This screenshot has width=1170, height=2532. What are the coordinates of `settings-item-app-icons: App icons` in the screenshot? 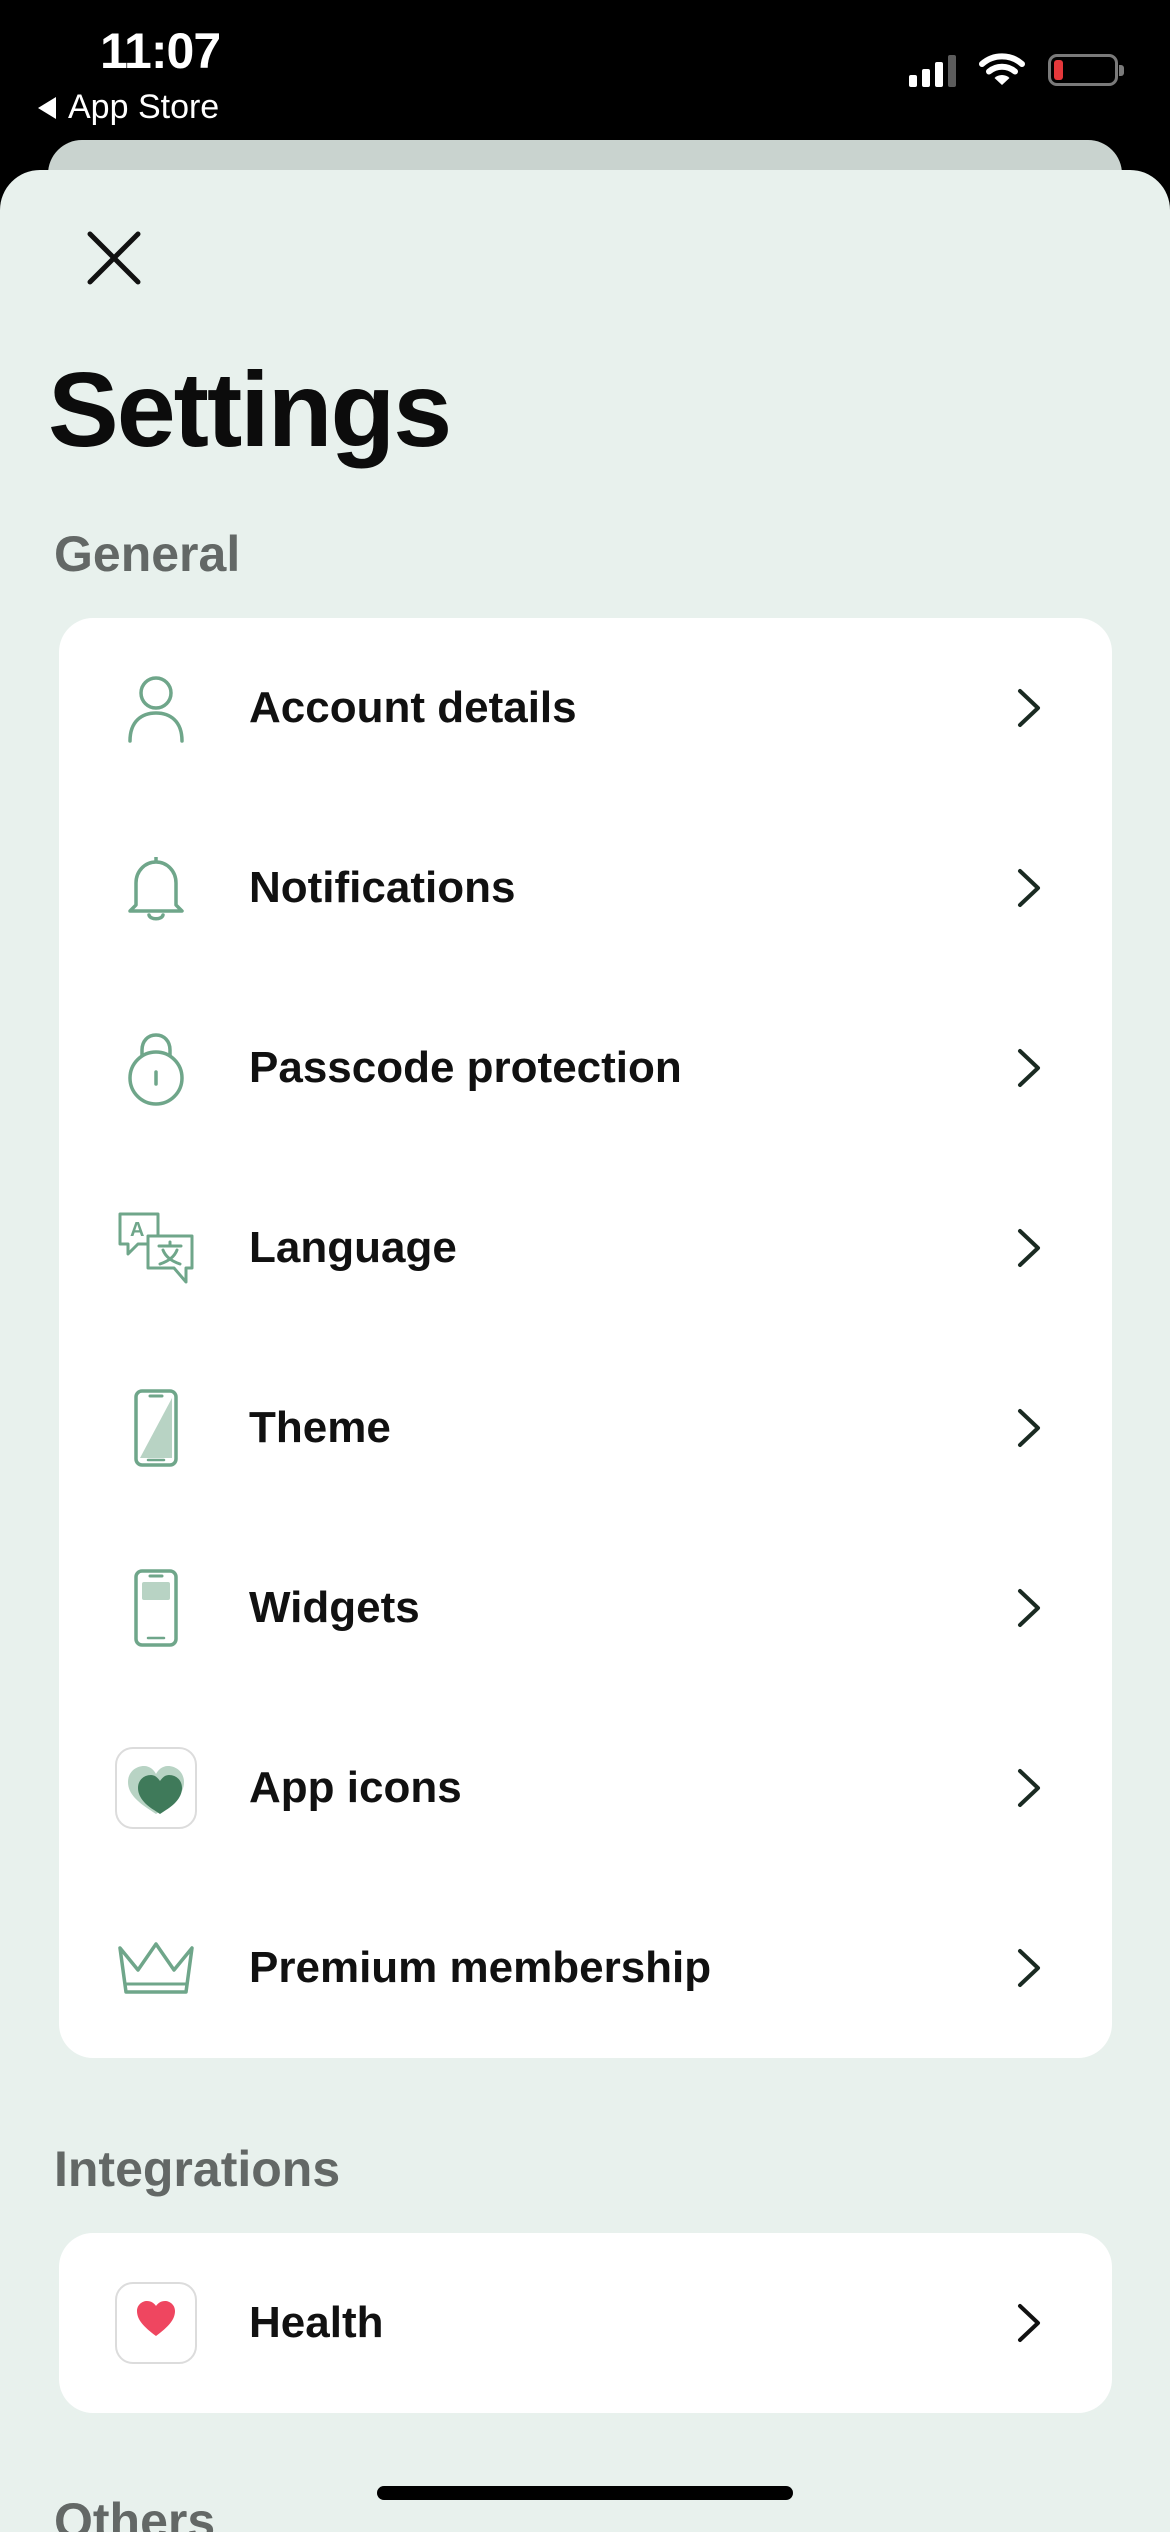 It's located at (585, 1788).